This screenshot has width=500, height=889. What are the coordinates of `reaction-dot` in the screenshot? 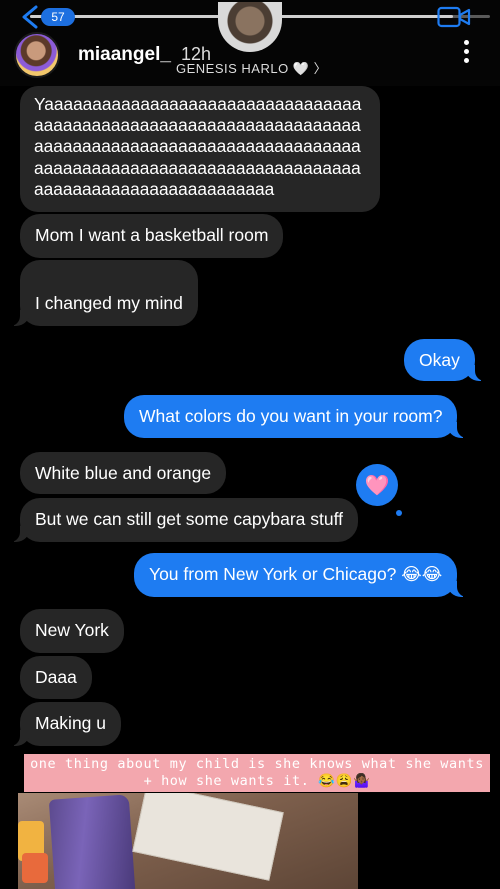 It's located at (399, 513).